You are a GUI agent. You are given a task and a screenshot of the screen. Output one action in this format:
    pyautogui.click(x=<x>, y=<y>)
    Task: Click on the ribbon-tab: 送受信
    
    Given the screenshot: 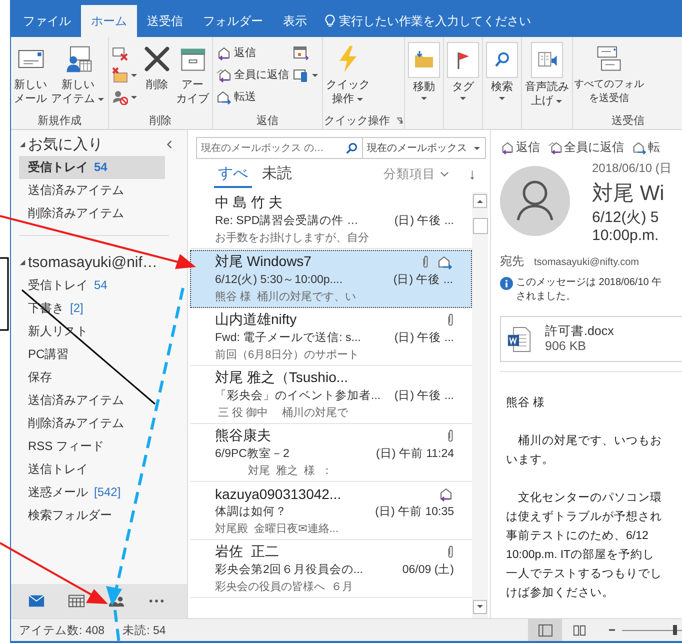 What is the action you would take?
    pyautogui.click(x=165, y=21)
    